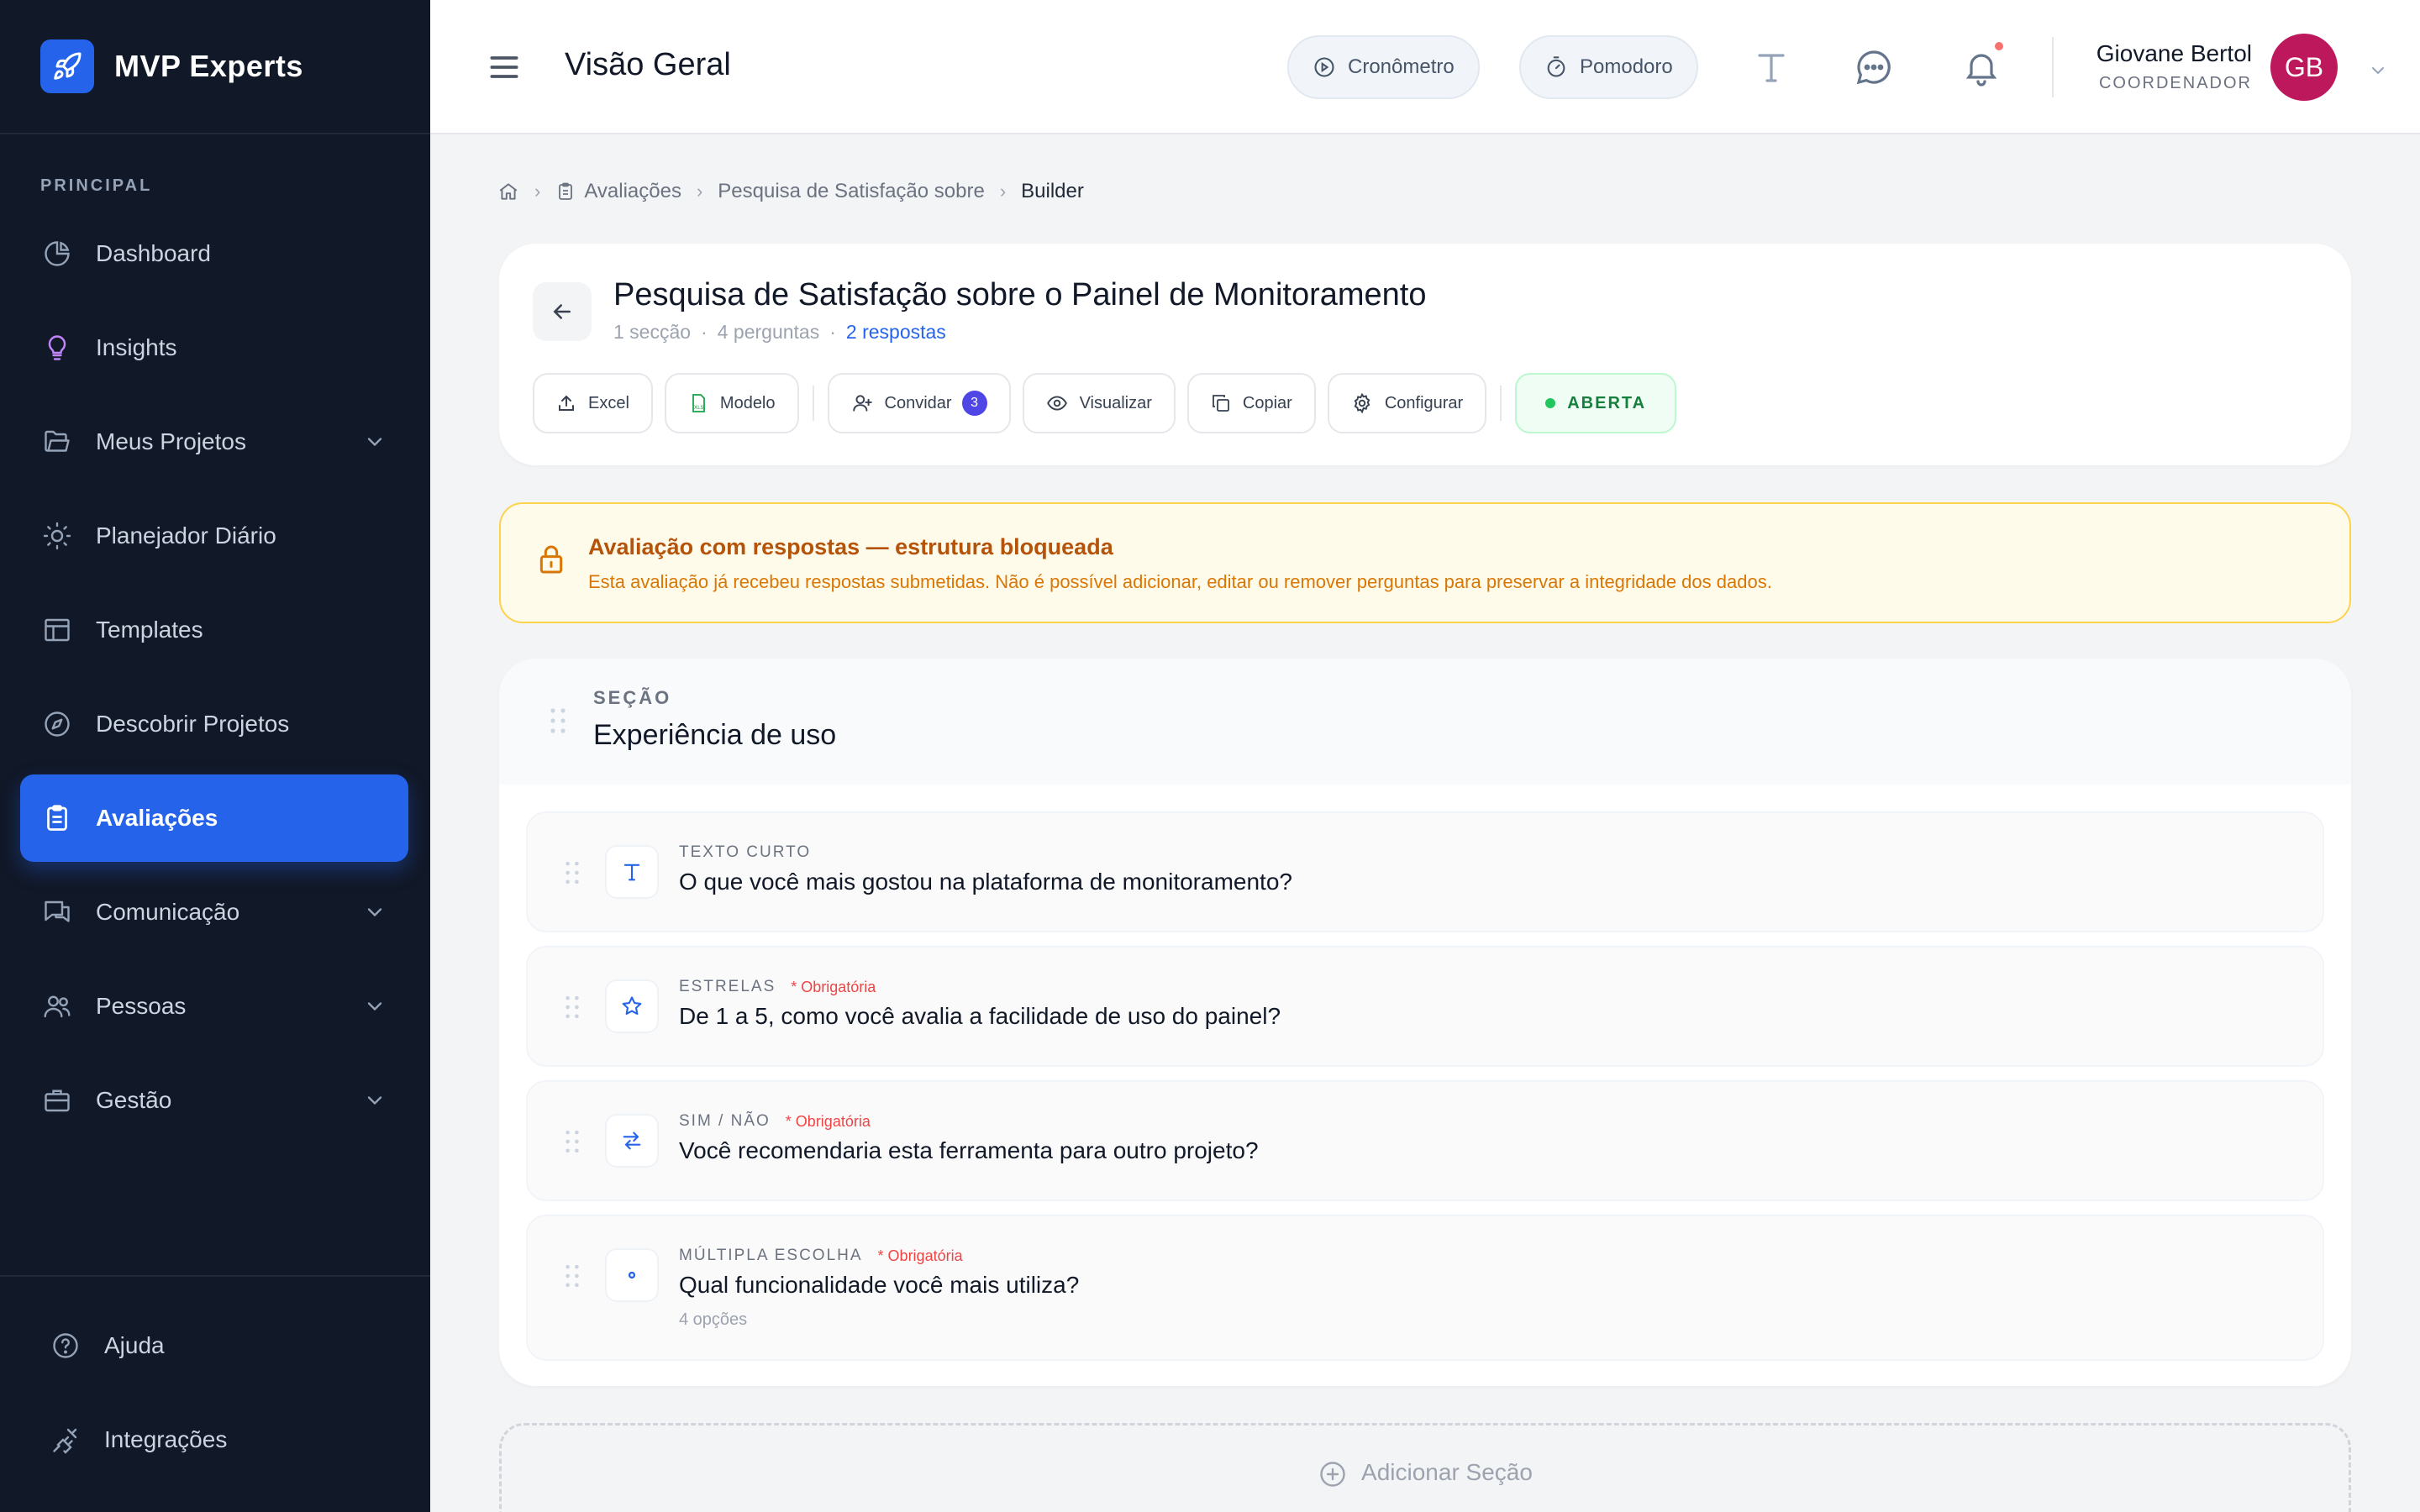  What do you see at coordinates (1874, 67) in the screenshot?
I see `chat-bubble-icon` at bounding box center [1874, 67].